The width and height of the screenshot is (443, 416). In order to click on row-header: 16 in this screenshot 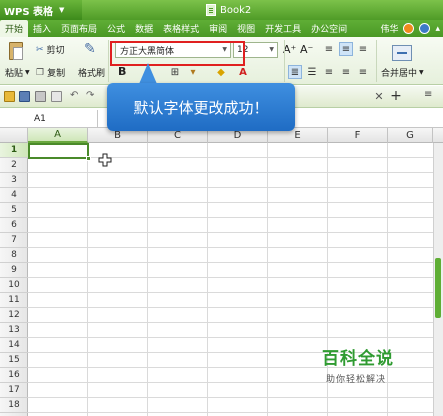, I will do `click(14, 375)`.